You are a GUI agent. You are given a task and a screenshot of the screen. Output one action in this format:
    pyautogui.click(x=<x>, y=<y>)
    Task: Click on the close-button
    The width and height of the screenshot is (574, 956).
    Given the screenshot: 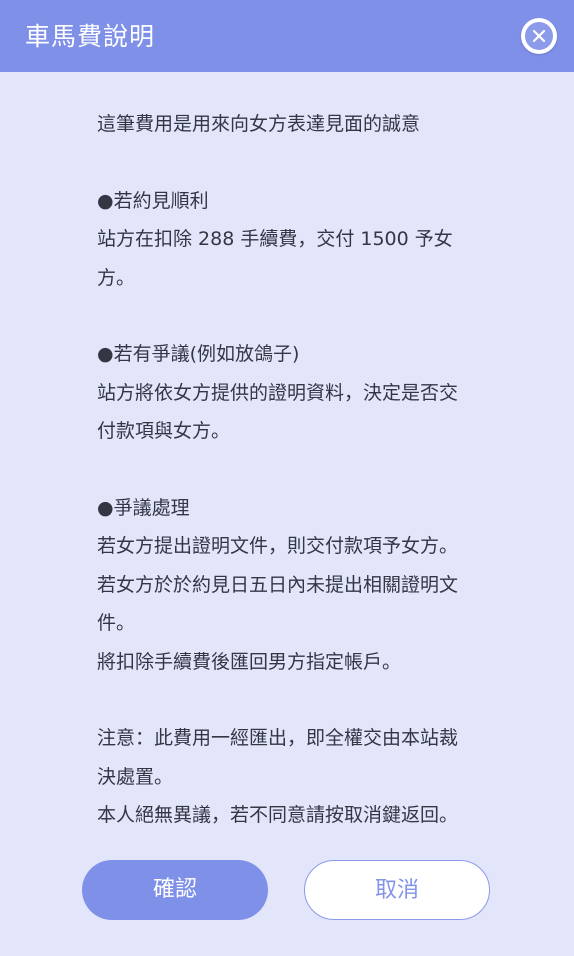 What is the action you would take?
    pyautogui.click(x=539, y=36)
    